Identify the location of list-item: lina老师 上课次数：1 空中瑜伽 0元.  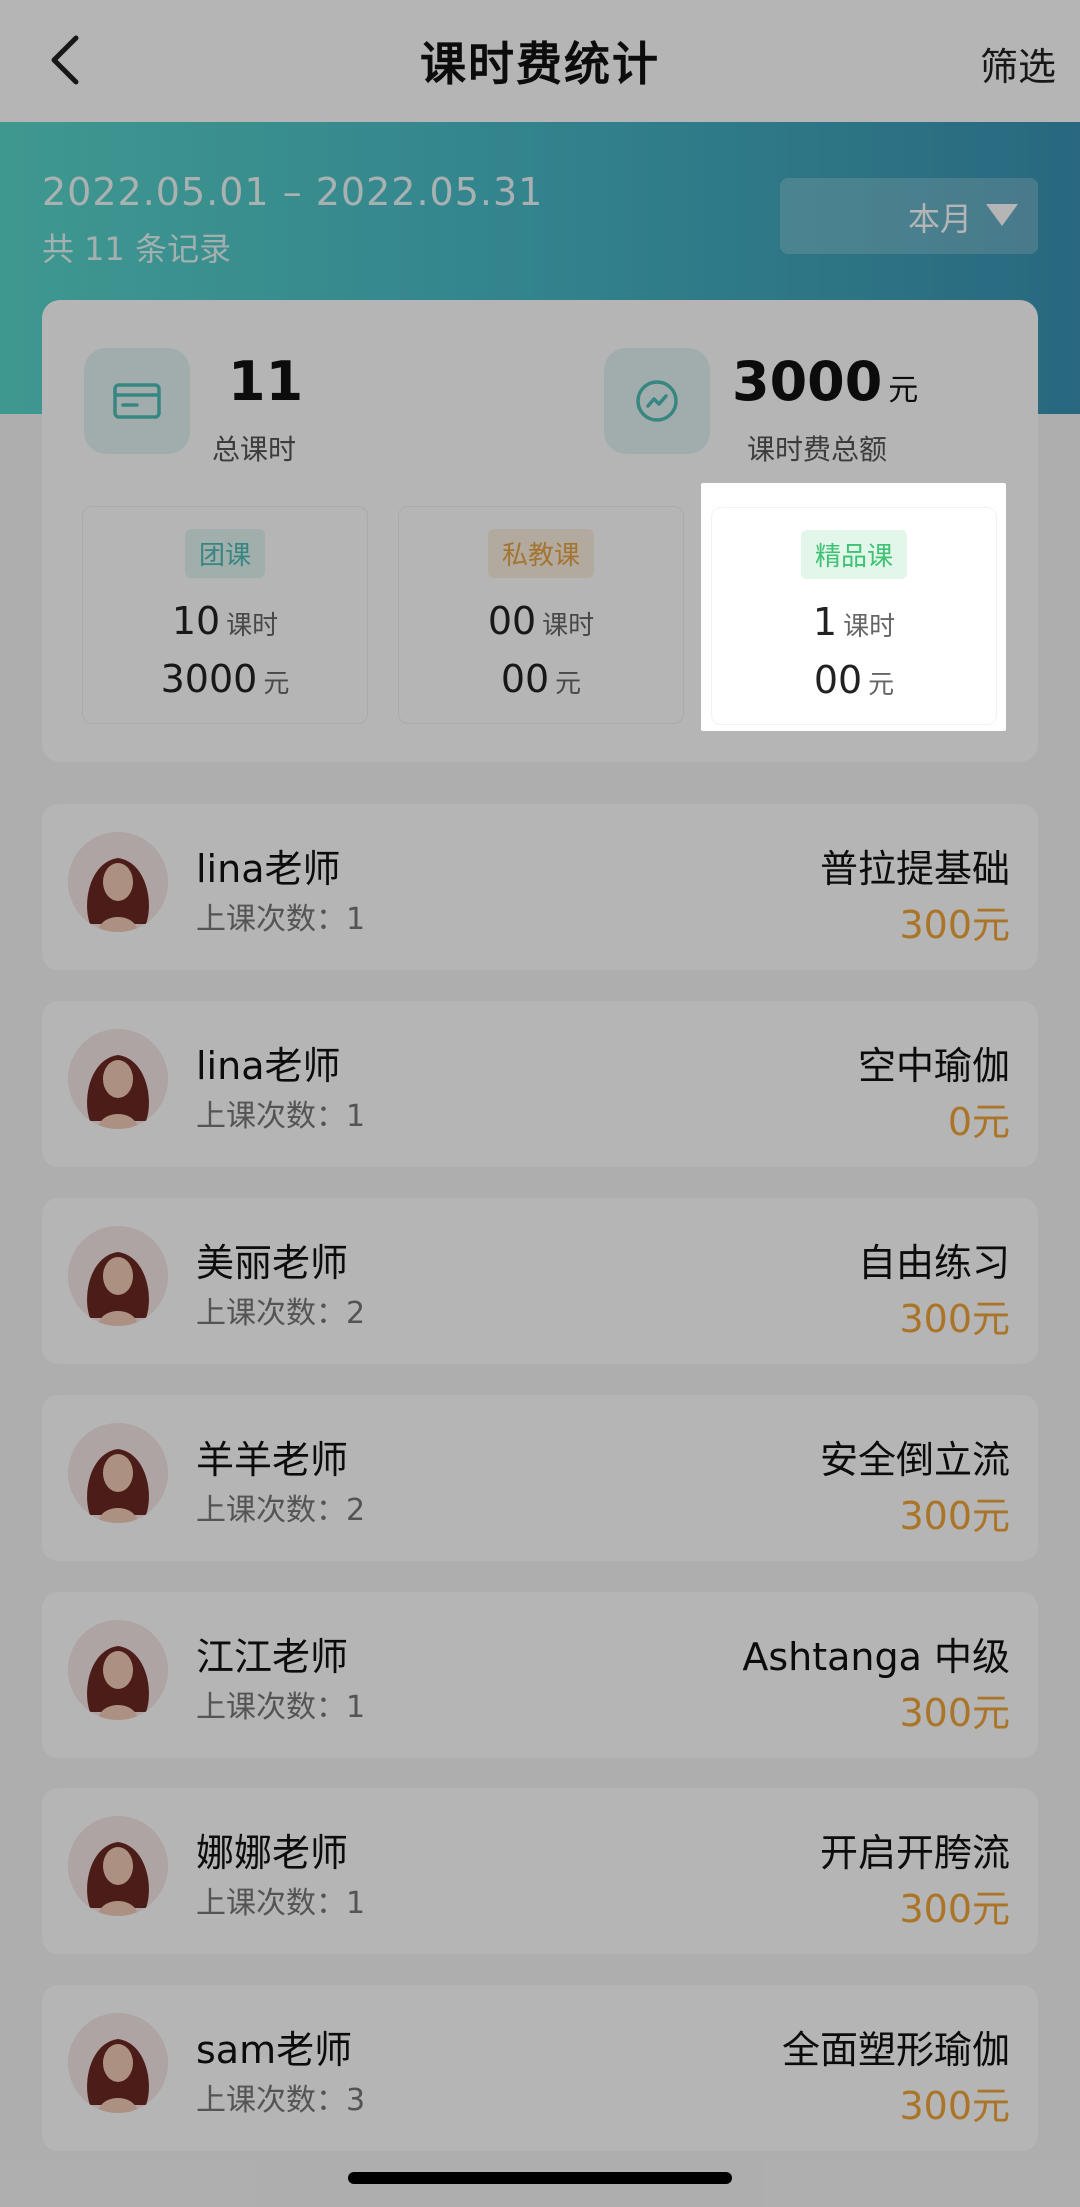
(540, 1084).